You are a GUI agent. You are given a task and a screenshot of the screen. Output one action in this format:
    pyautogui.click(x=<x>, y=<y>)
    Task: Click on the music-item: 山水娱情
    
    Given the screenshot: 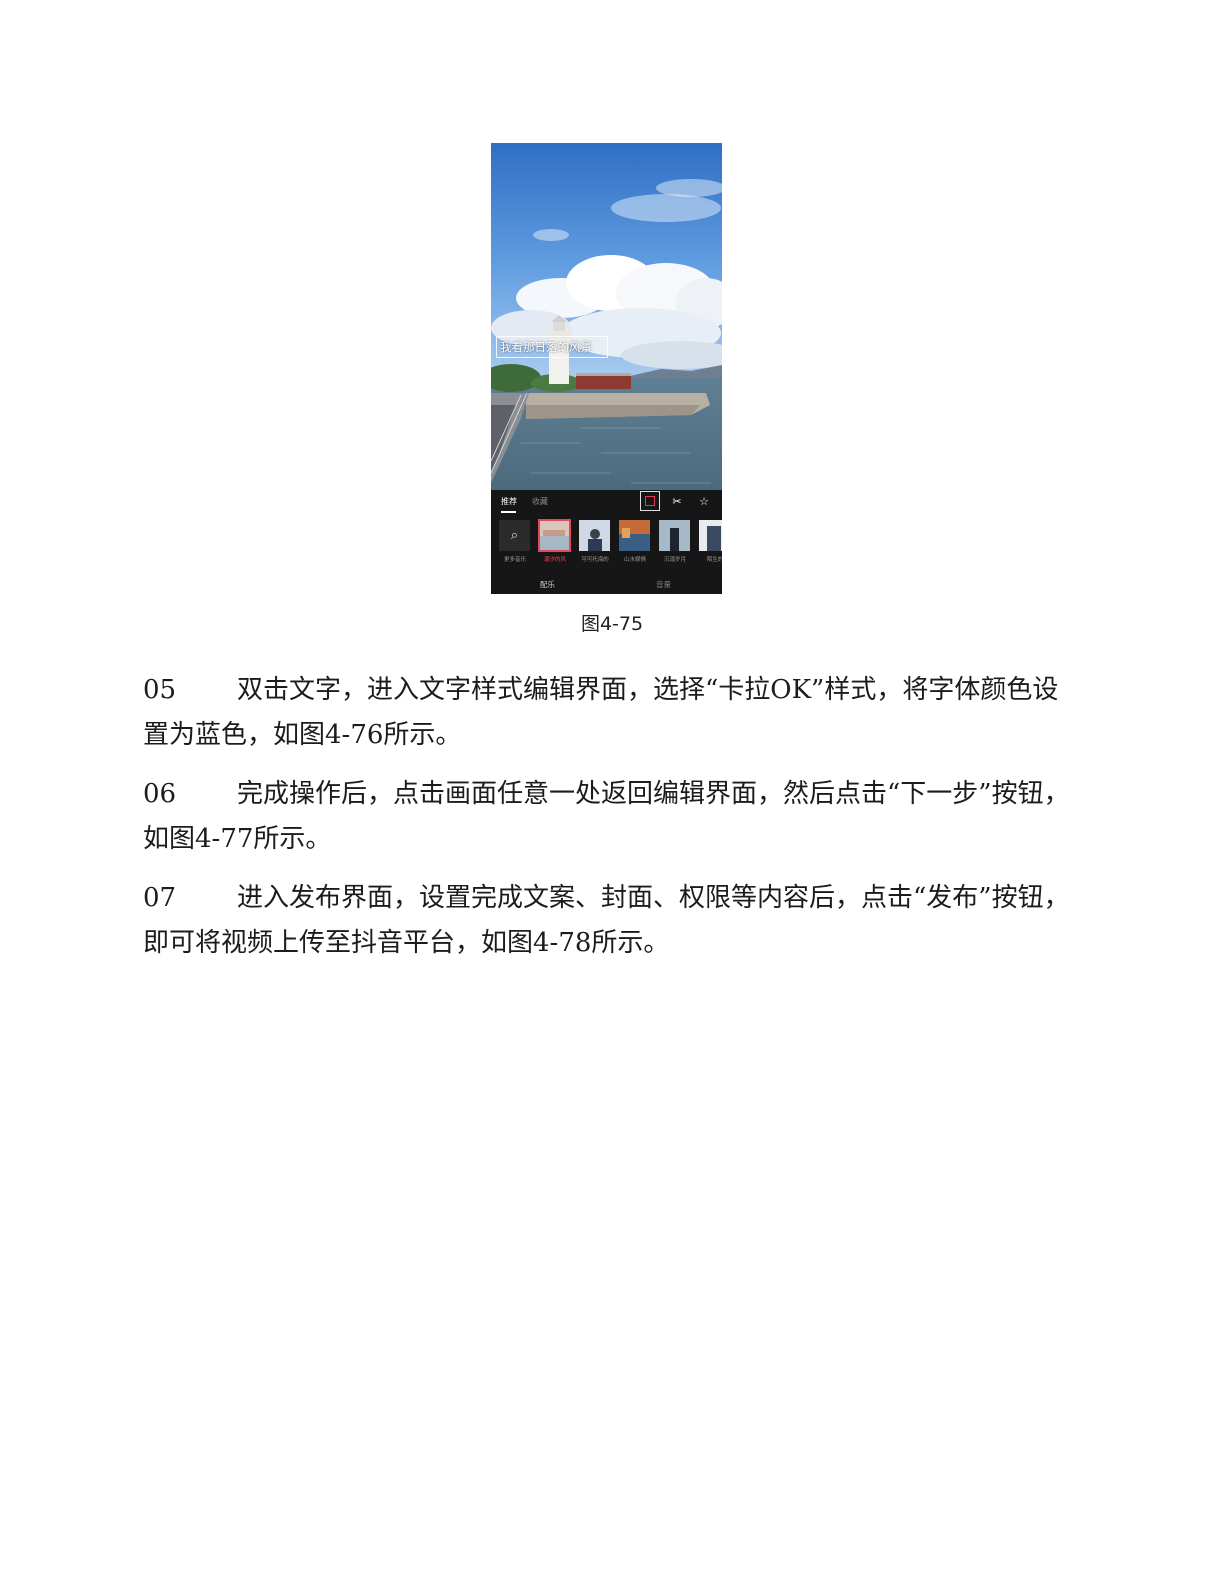 What is the action you would take?
    pyautogui.click(x=635, y=541)
    